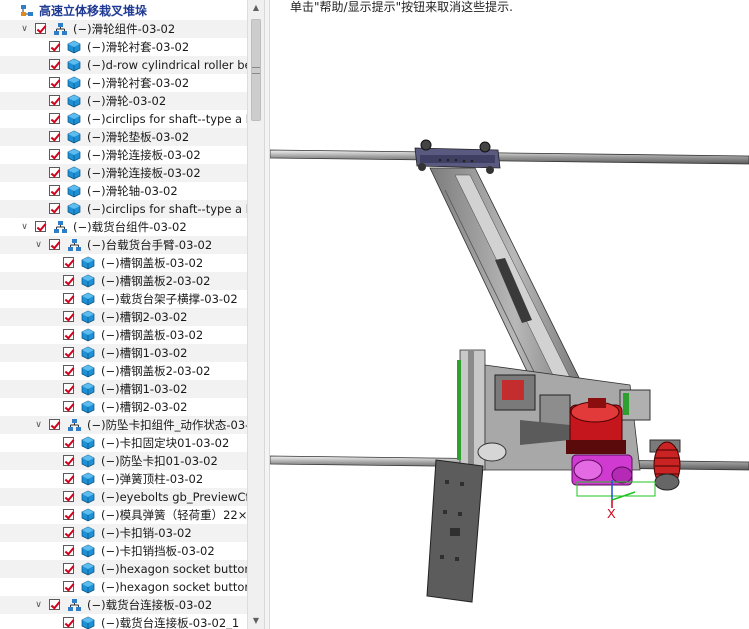 The width and height of the screenshot is (749, 629). Describe the element at coordinates (667, 466) in the screenshot. I see `right-wheel` at that location.